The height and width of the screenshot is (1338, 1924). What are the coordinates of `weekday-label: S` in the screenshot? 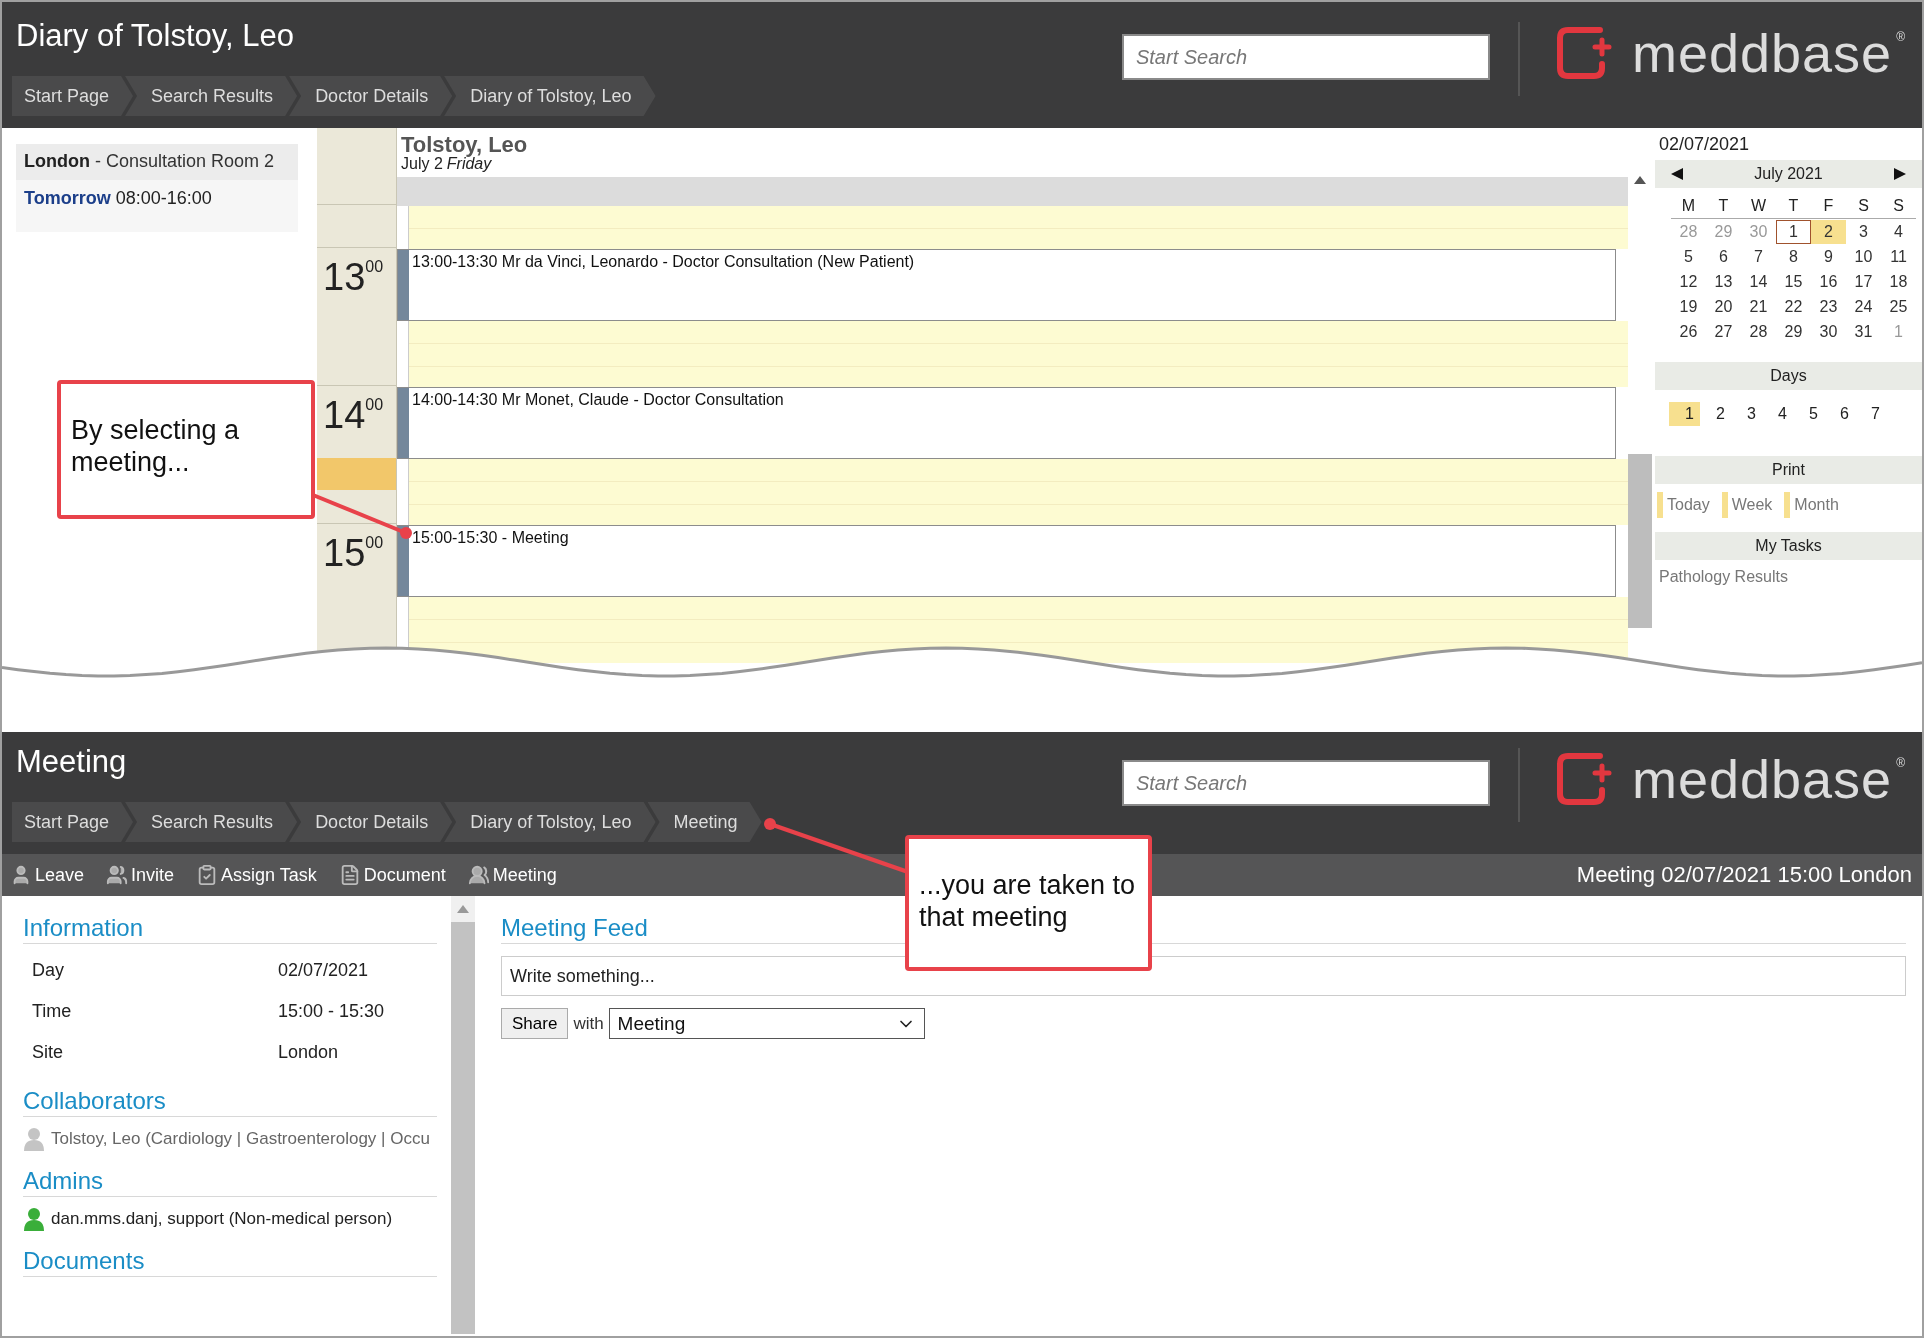 It's located at (1898, 205).